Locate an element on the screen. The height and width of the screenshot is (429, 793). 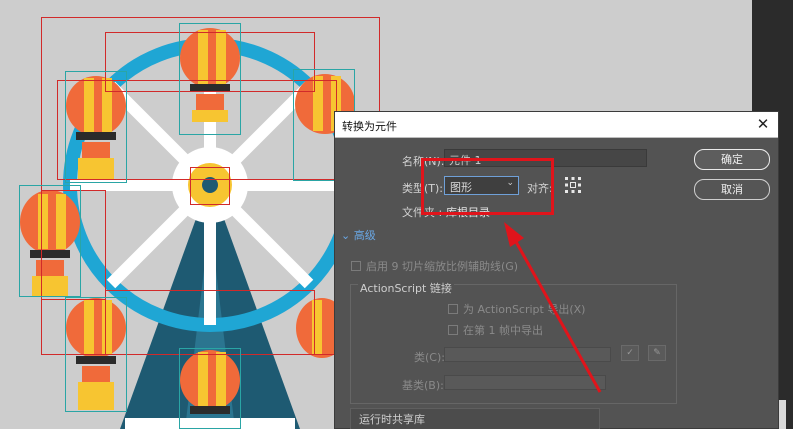
annotation-highlight-box is located at coordinates (487, 186).